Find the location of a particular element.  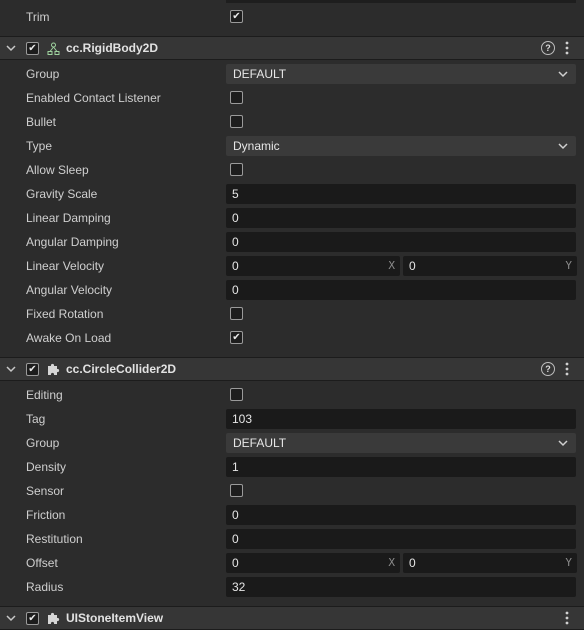

cc-group-row: Group DEFAULT is located at coordinates (292, 443).